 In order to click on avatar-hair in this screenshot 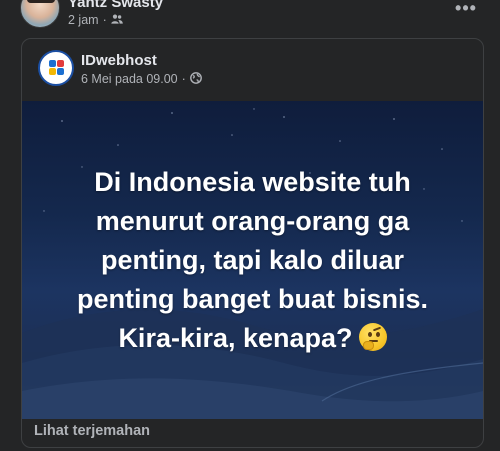, I will do `click(41, 1)`.